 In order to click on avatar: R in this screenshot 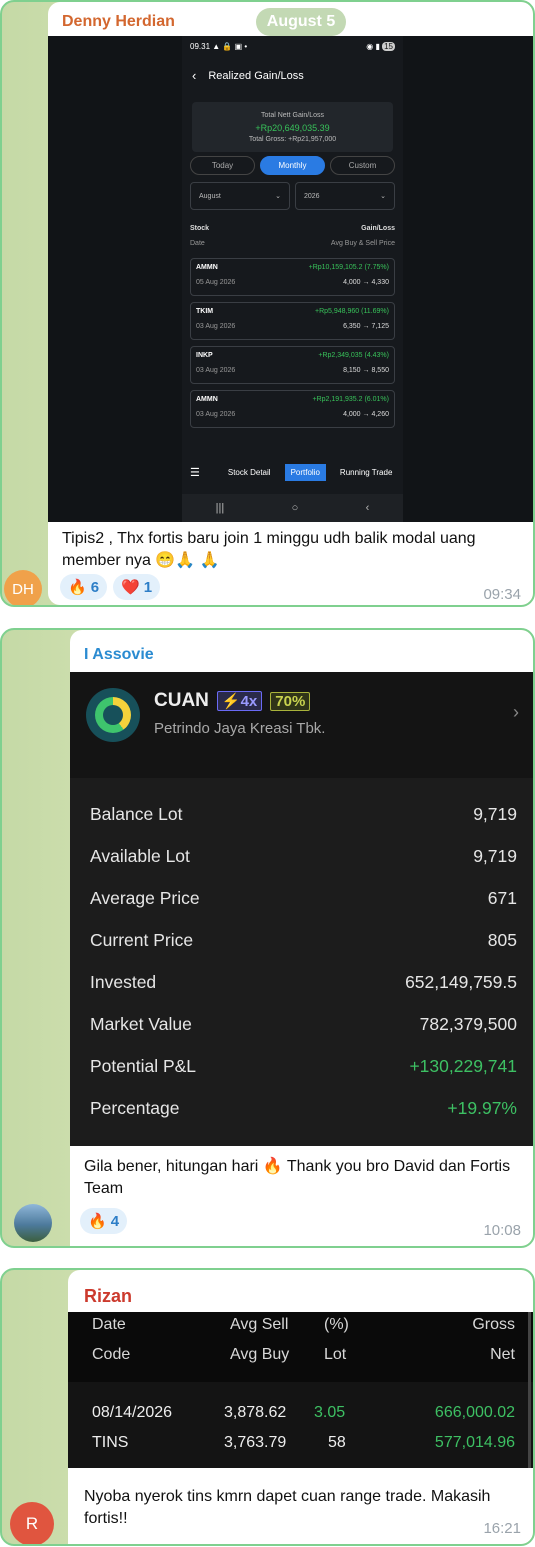, I will do `click(32, 1523)`.